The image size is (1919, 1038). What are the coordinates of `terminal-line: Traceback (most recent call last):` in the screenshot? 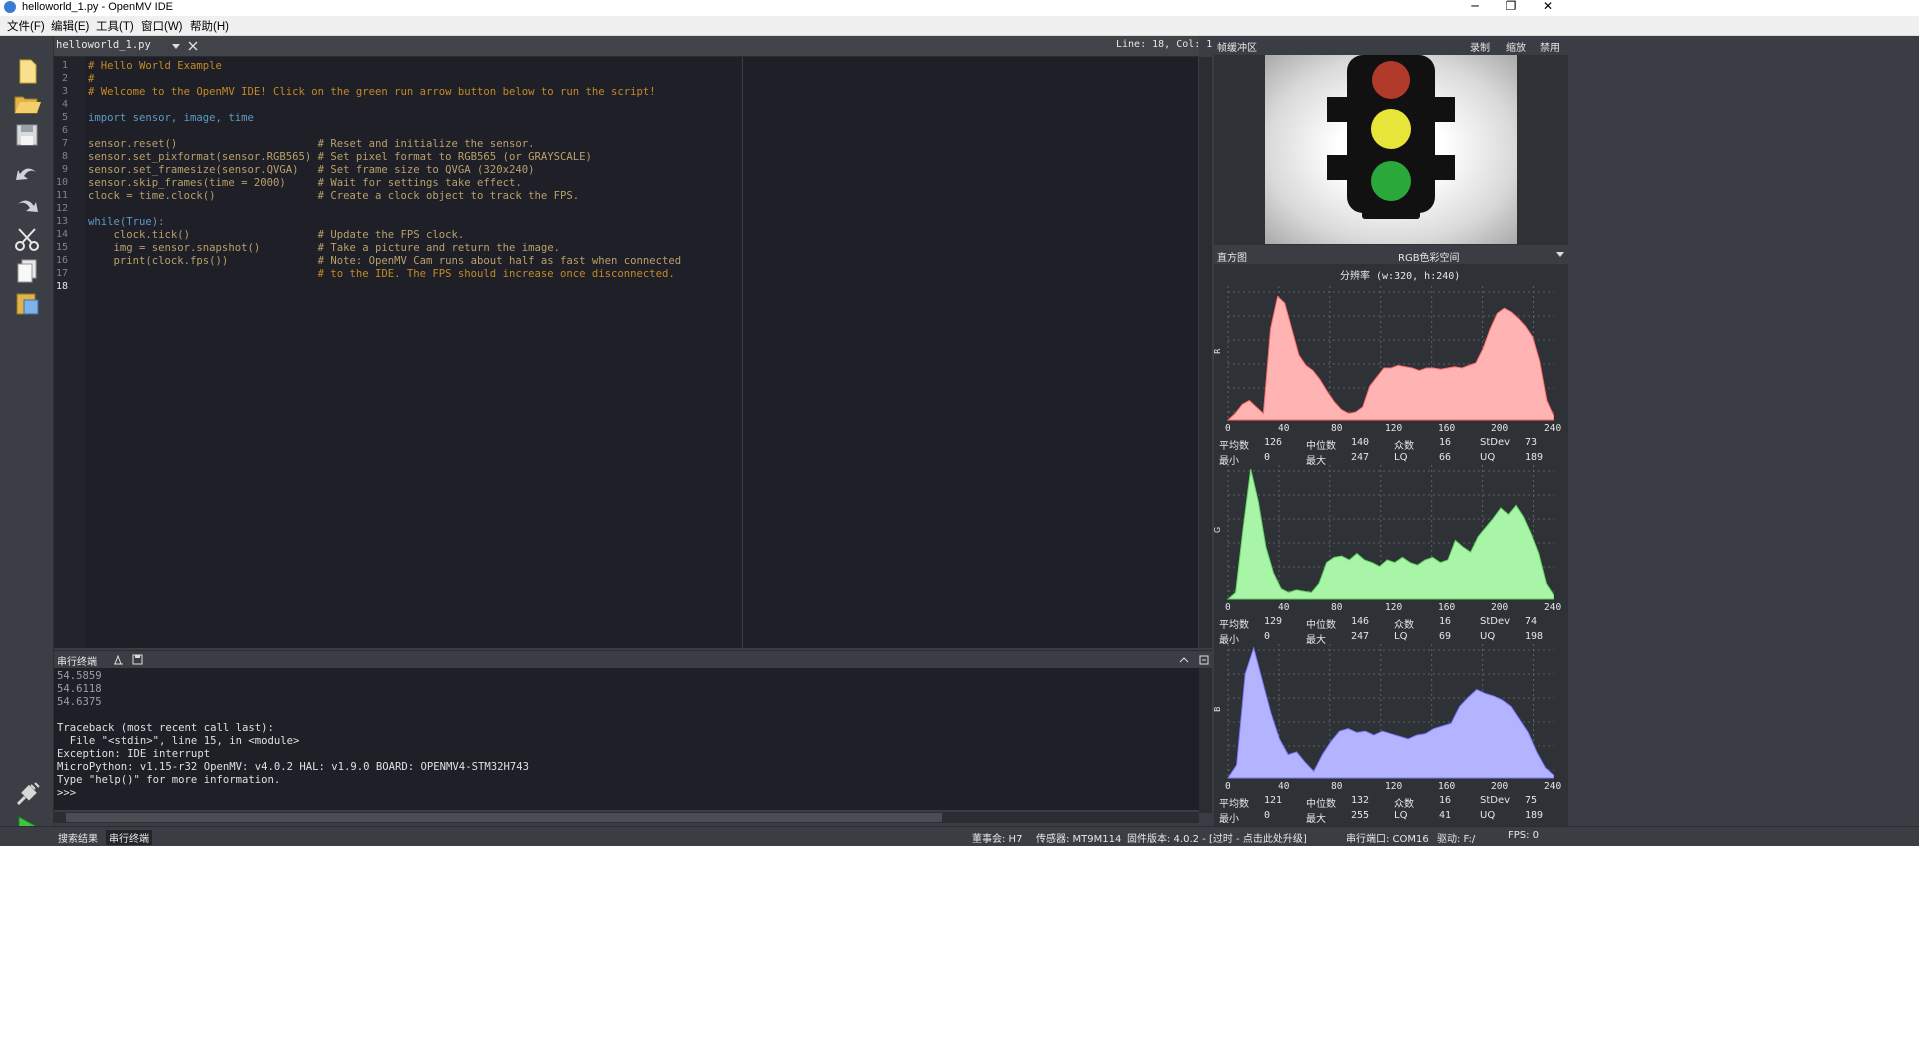 It's located at (165, 728).